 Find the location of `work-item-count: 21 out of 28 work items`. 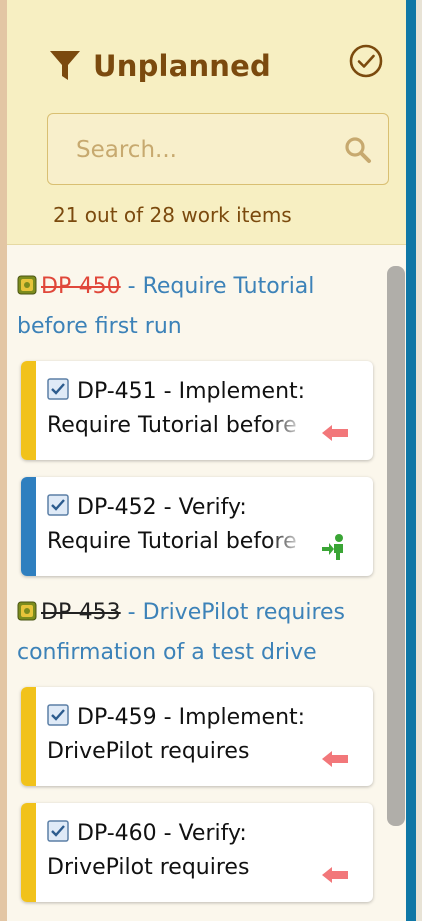

work-item-count: 21 out of 28 work items is located at coordinates (172, 215).